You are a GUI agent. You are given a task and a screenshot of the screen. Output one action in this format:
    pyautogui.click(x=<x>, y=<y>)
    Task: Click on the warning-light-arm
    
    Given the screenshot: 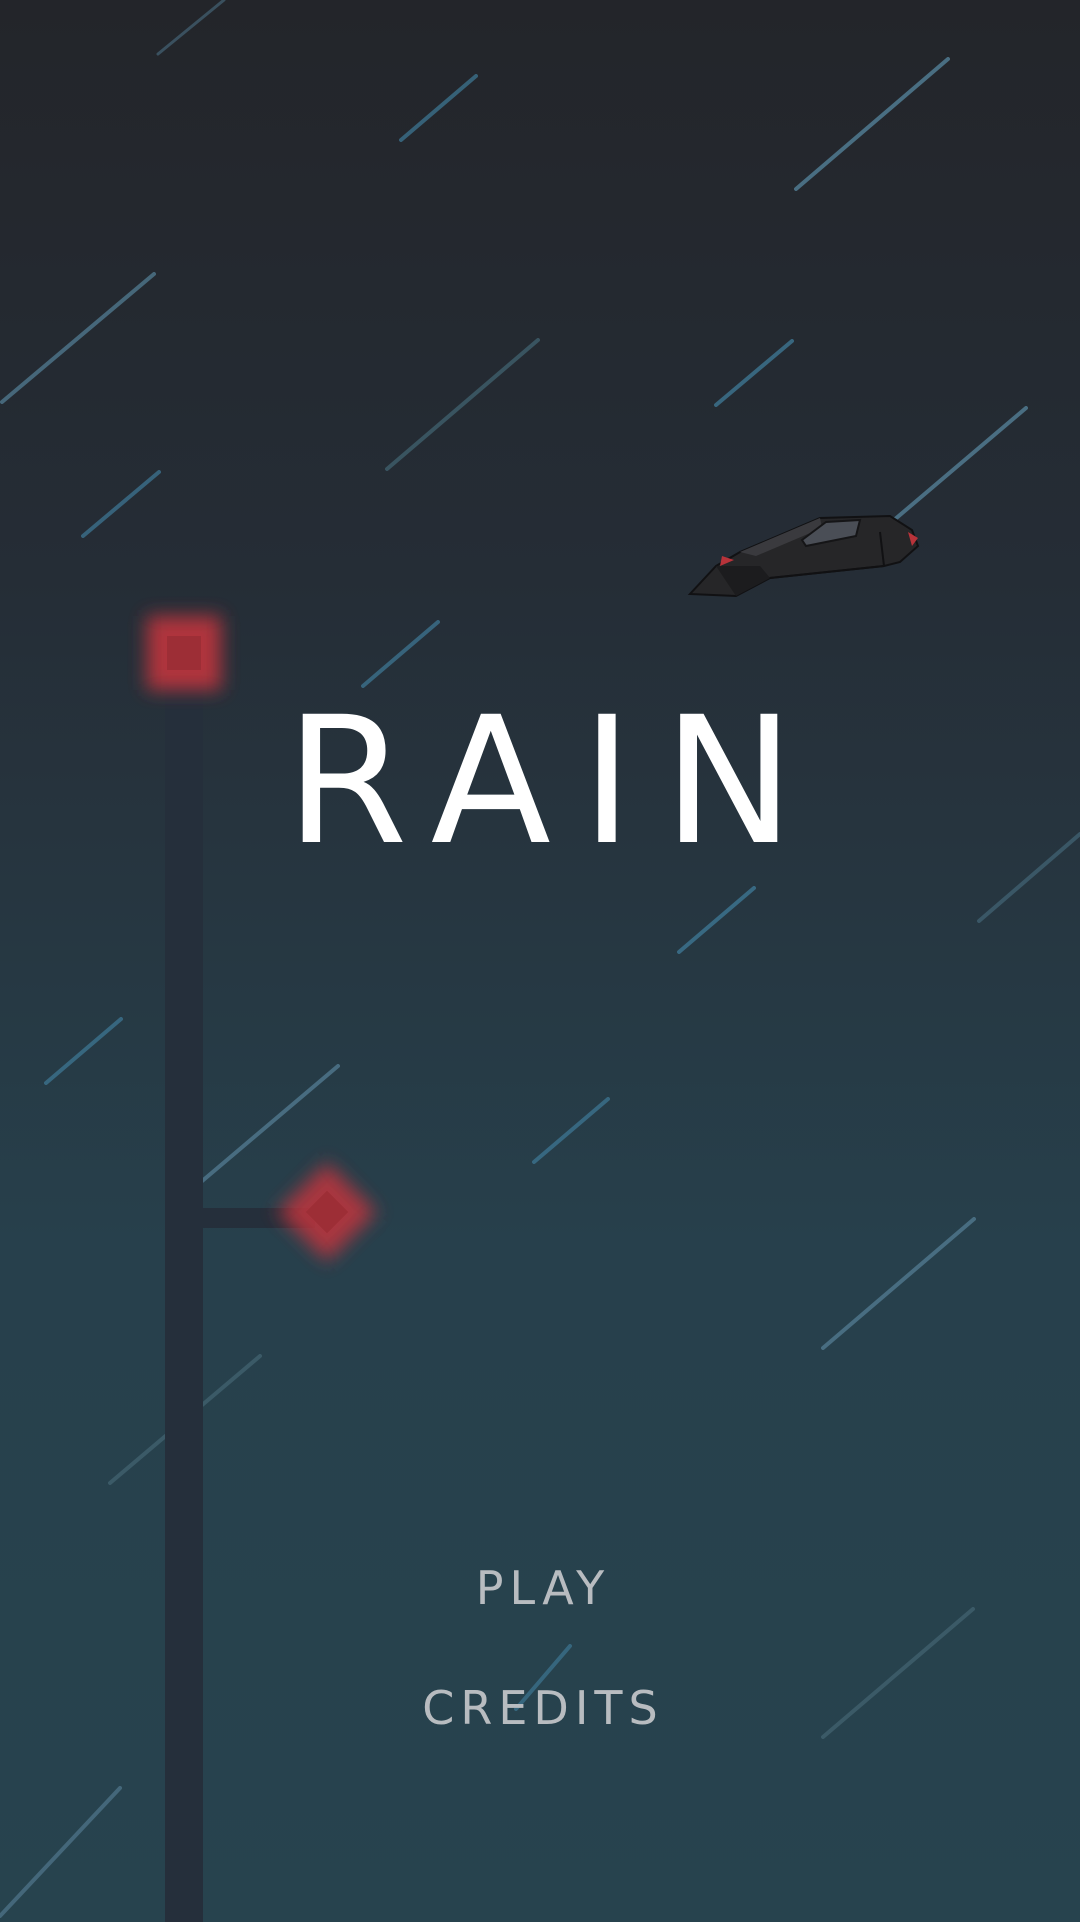 What is the action you would take?
    pyautogui.click(x=327, y=1212)
    